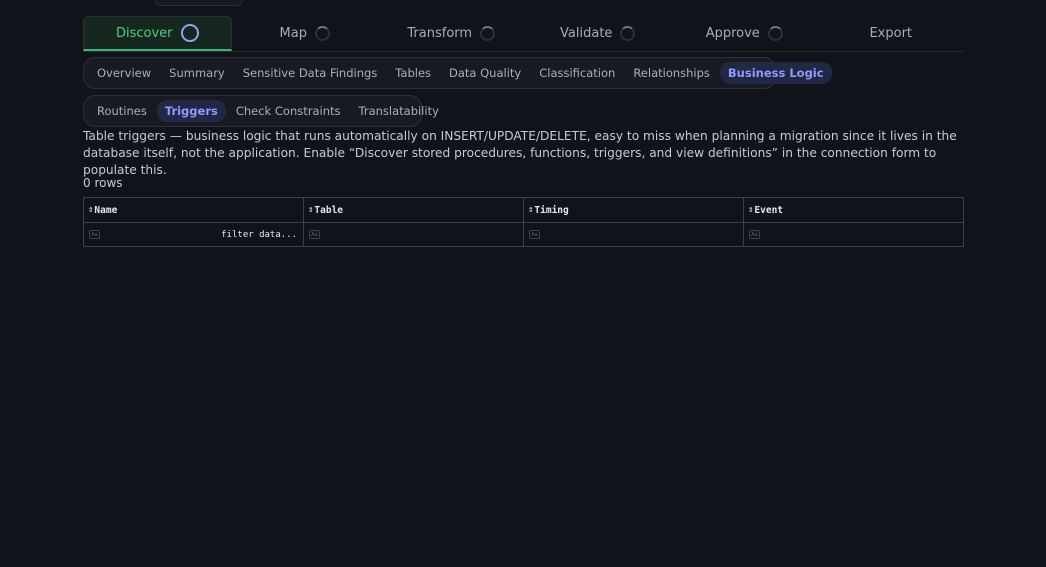 The width and height of the screenshot is (1046, 567). I want to click on step-label: Transform, so click(440, 33).